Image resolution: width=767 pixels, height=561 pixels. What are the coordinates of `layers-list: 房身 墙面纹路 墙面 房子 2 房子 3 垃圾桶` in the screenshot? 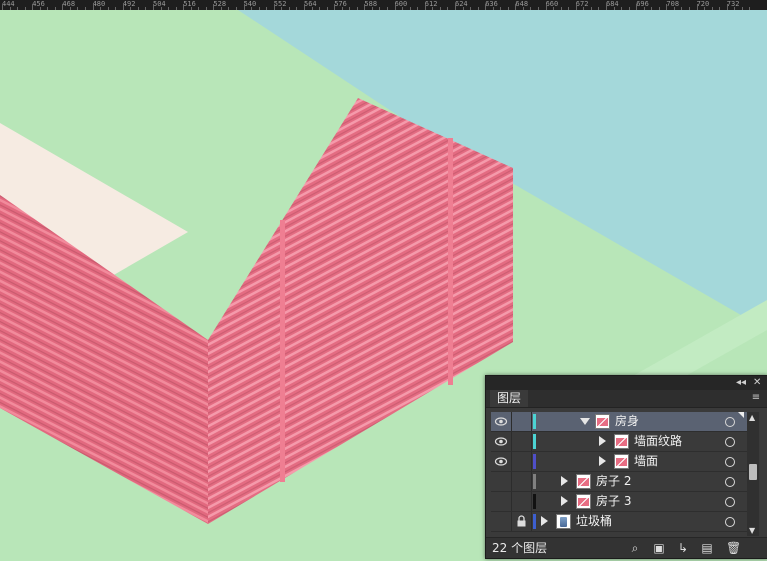 It's located at (619, 474).